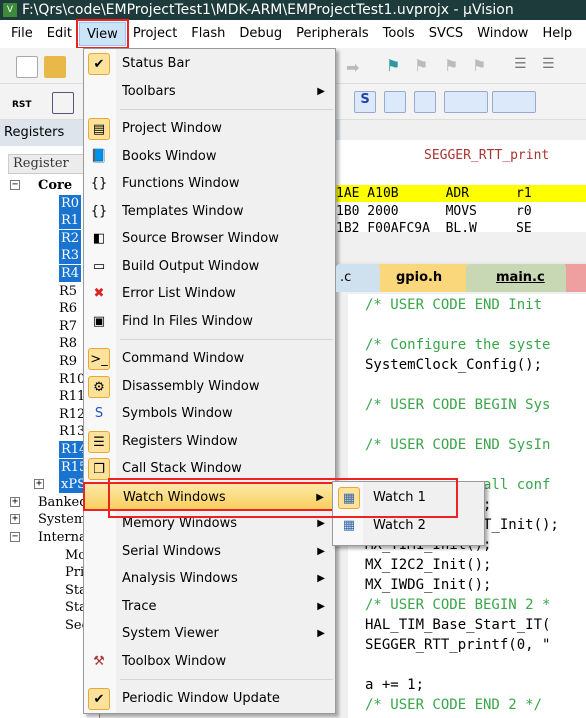  What do you see at coordinates (63, 103) in the screenshot?
I see `step-icon` at bounding box center [63, 103].